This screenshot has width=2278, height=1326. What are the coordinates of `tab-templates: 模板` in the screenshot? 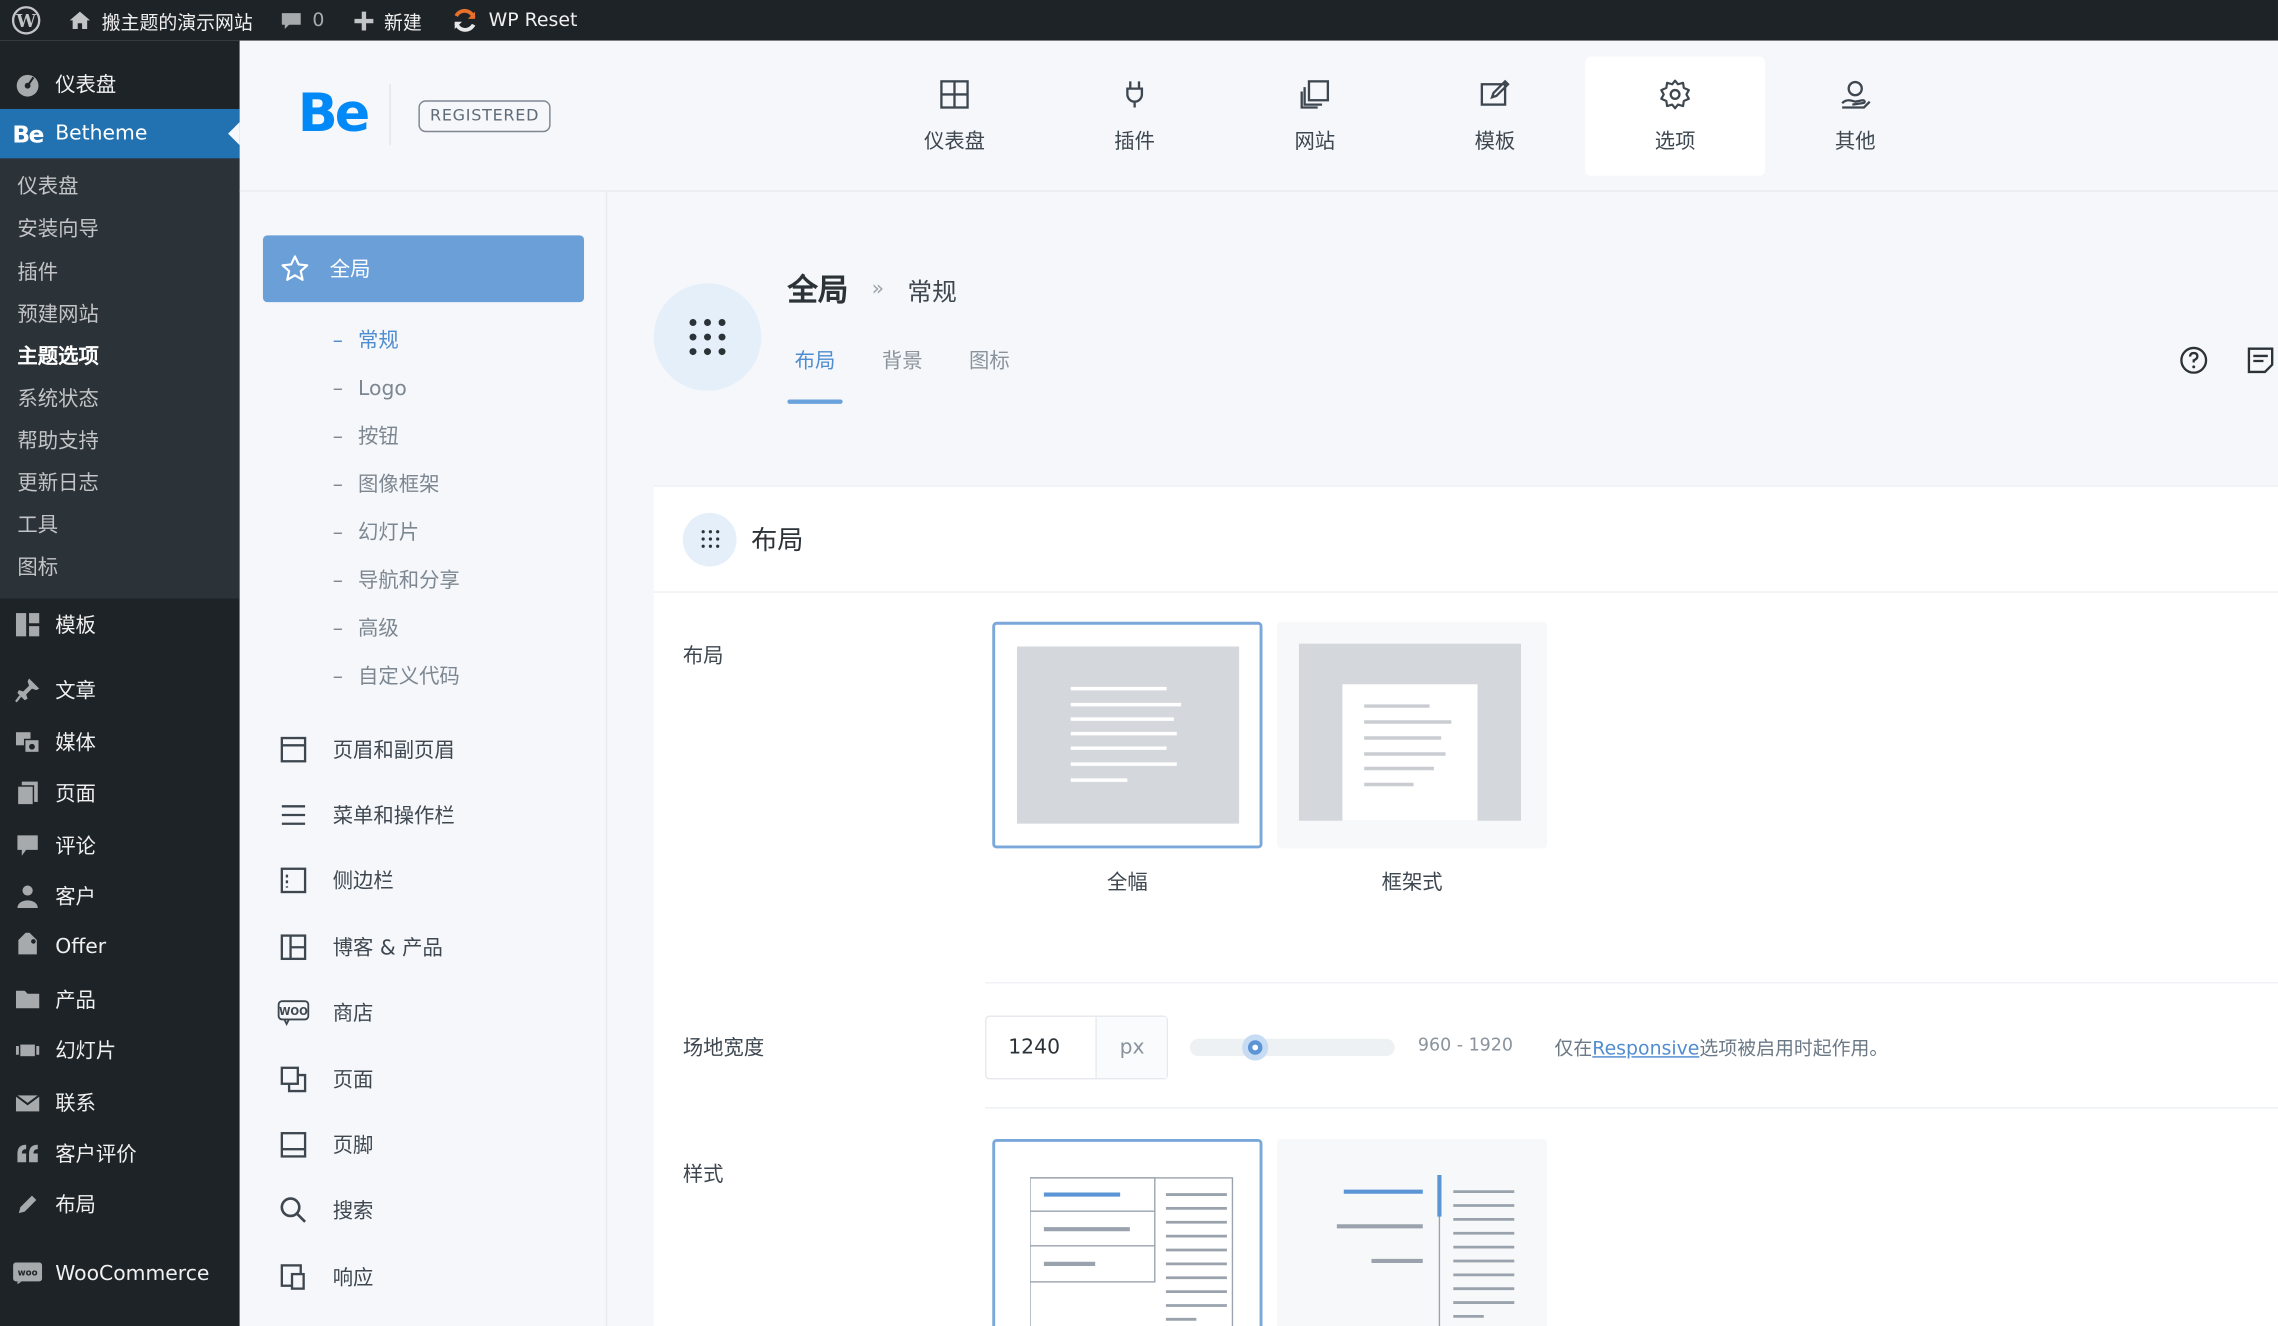 It's located at (1495, 116).